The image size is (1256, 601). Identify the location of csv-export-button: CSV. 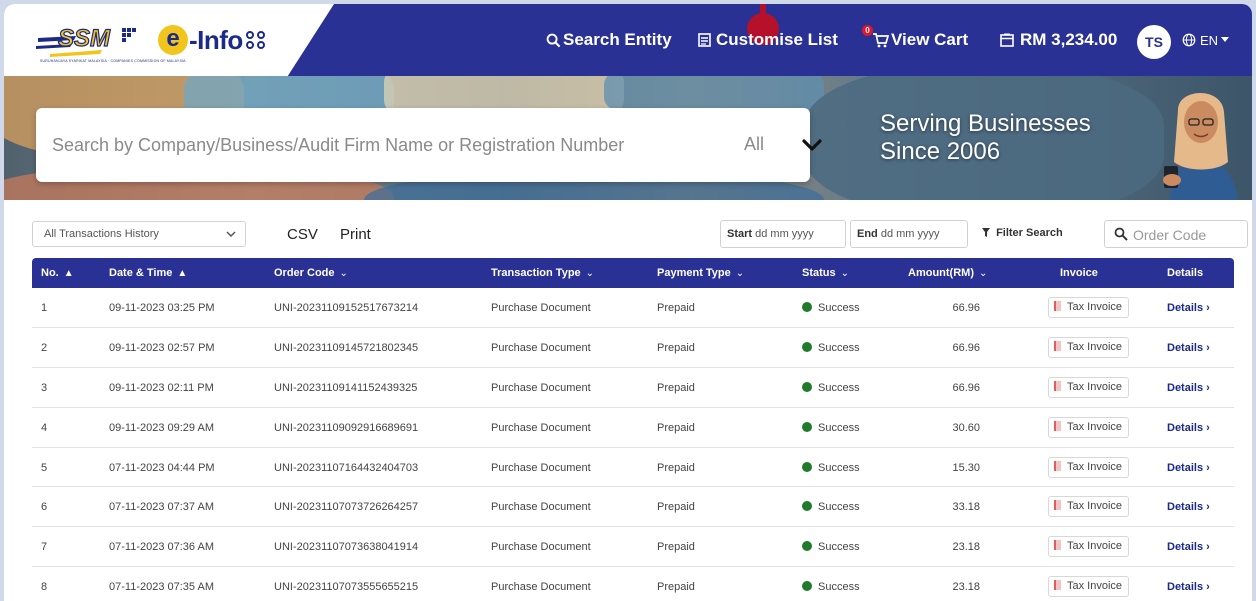
(302, 234).